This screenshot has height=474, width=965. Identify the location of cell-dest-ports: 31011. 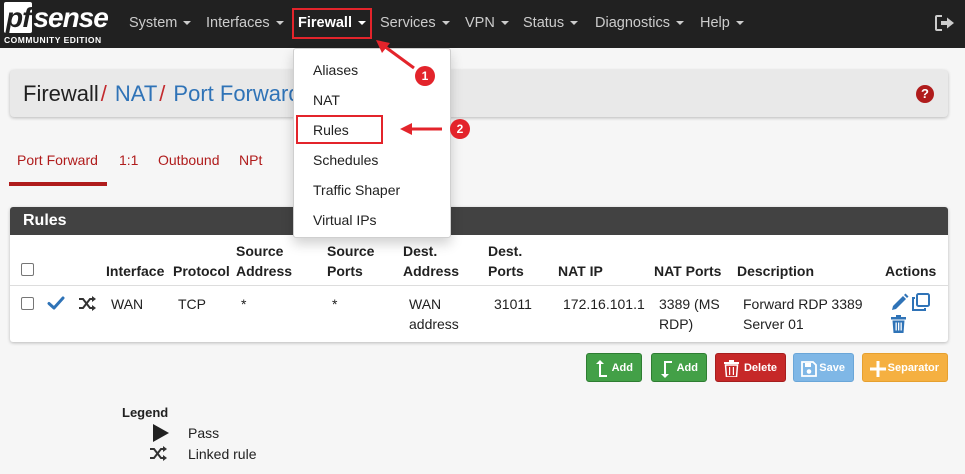
(513, 304).